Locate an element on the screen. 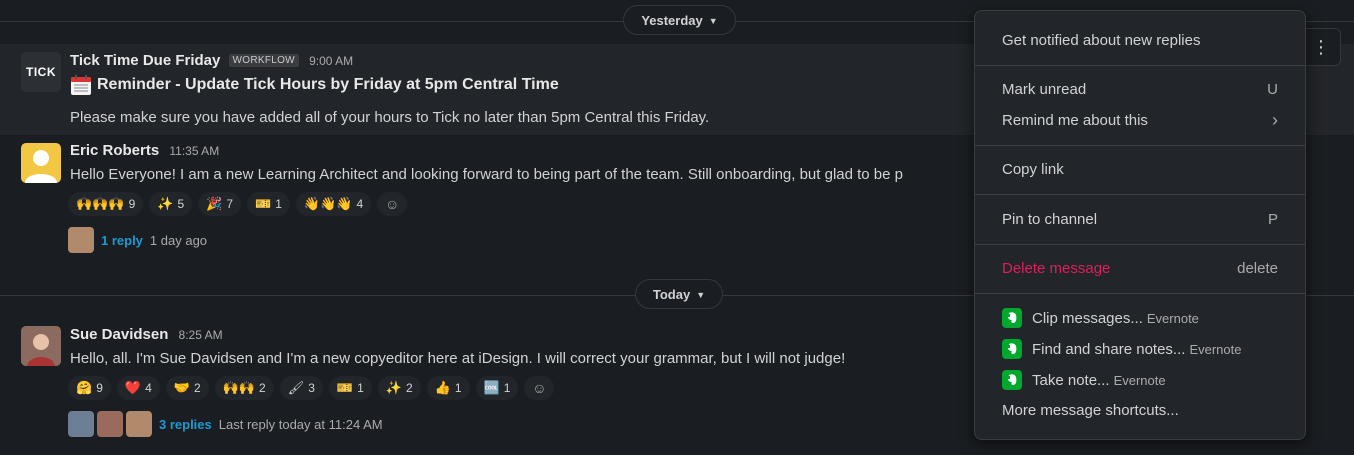 The image size is (1354, 455). reaction-pill: 🤗 9 is located at coordinates (89, 388).